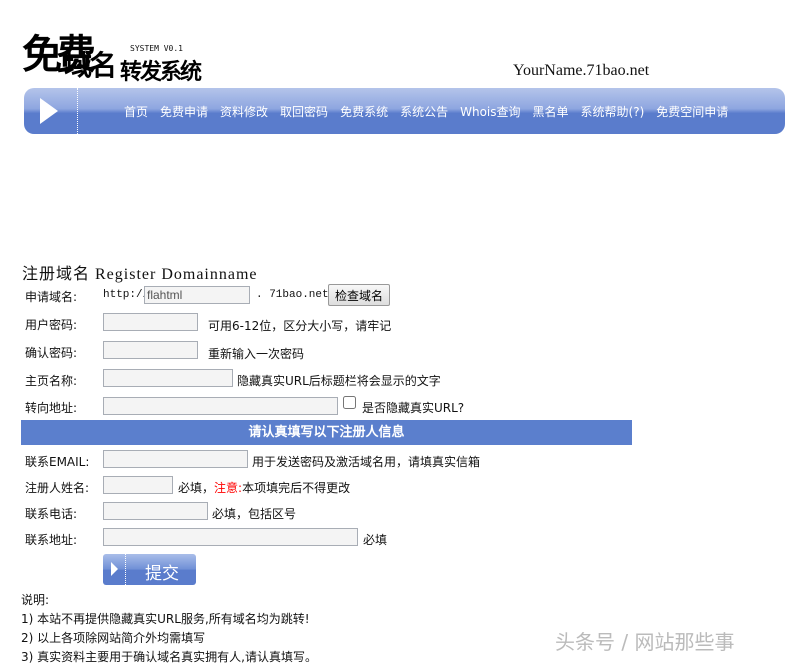  I want to click on note-item: 2) 以上各项除网站简介外均需填写, so click(113, 638).